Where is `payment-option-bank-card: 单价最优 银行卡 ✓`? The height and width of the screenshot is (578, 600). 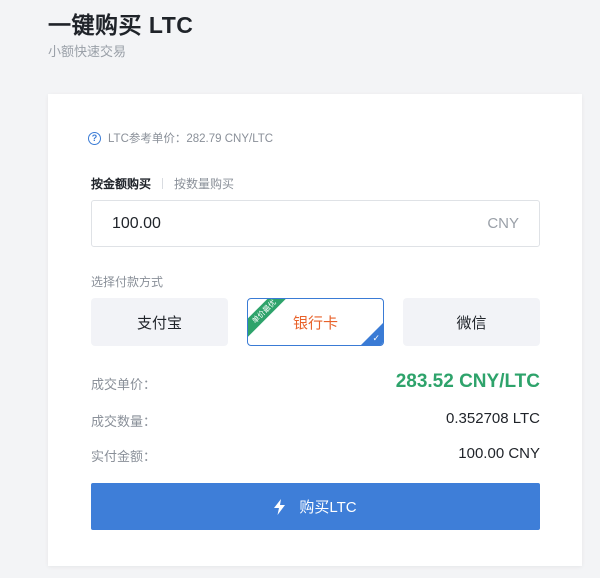
payment-option-bank-card: 单价最优 银行卡 ✓ is located at coordinates (315, 322).